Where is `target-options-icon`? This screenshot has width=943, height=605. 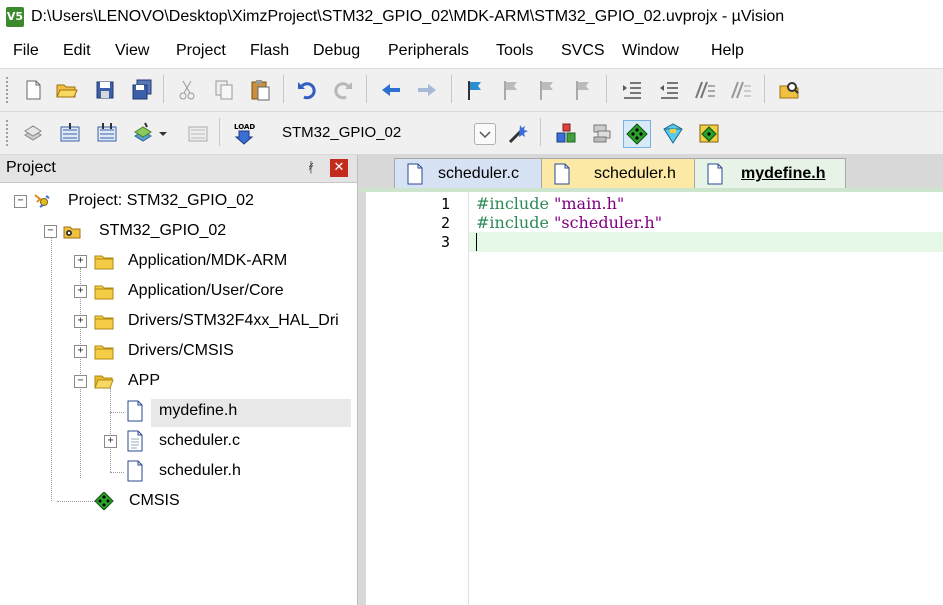
target-options-icon is located at coordinates (518, 133).